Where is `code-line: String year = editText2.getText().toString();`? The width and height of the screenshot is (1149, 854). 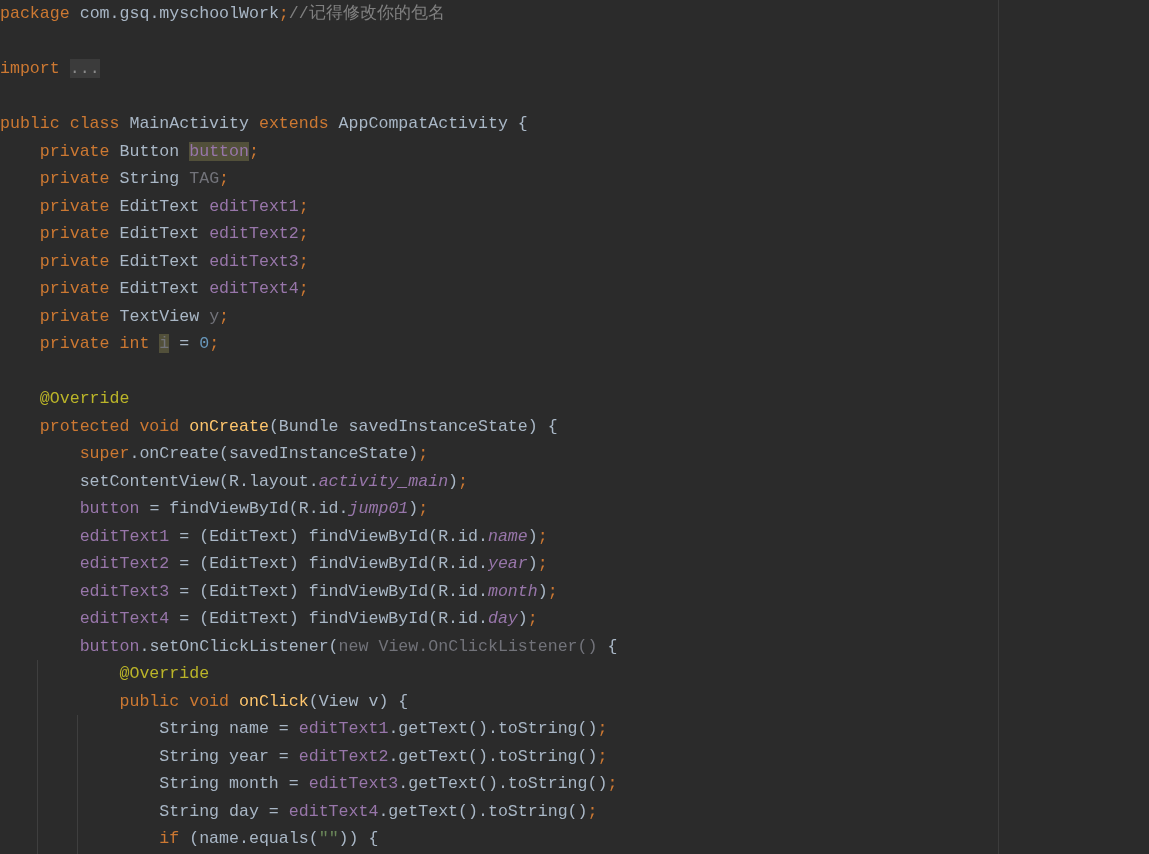
code-line: String year = editText2.getText().toString(); is located at coordinates (383, 756).